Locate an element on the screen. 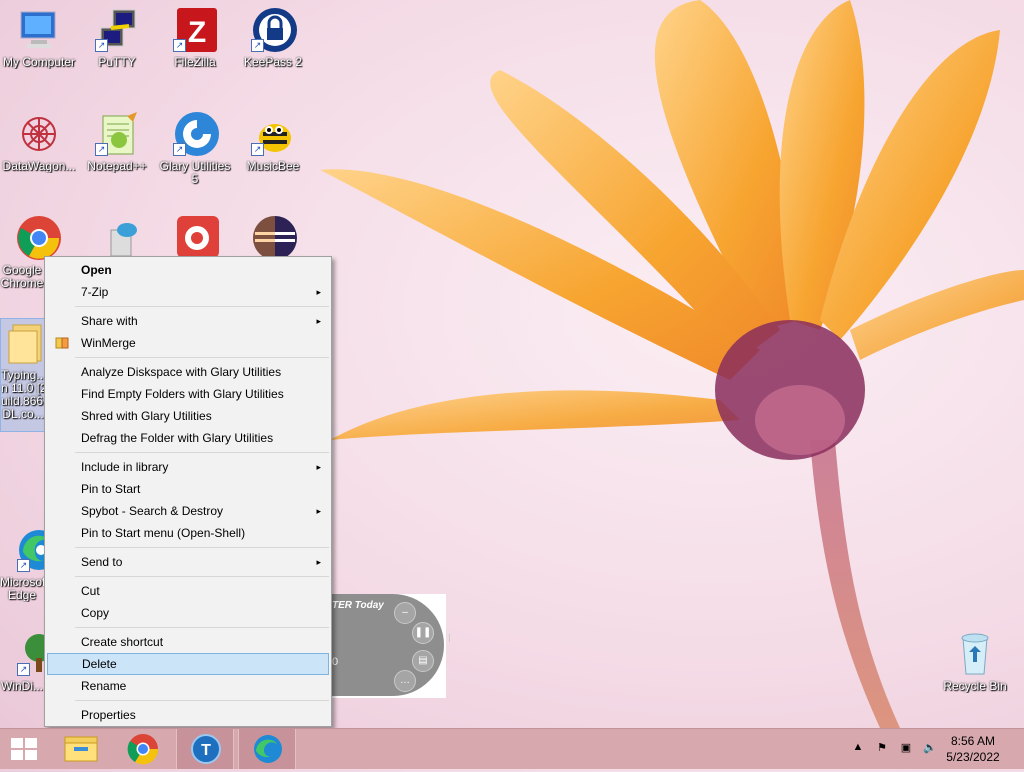 The image size is (1024, 772). stats-chart-icon: ▤ is located at coordinates (423, 661).